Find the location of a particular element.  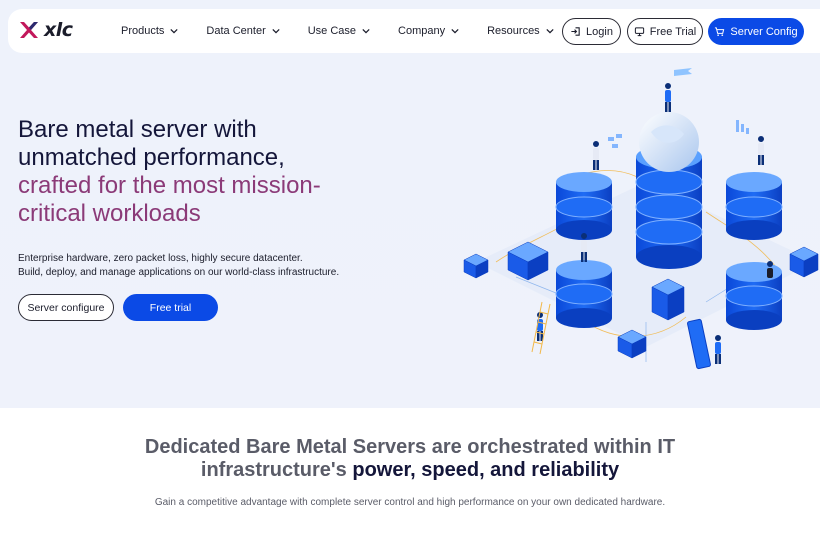

server-configure-button: Server configure is located at coordinates (66, 307).